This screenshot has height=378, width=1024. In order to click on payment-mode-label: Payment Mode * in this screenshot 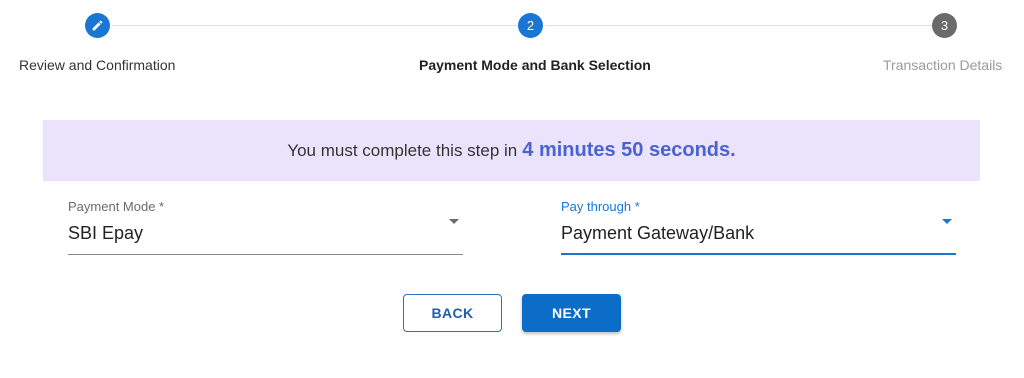, I will do `click(116, 206)`.